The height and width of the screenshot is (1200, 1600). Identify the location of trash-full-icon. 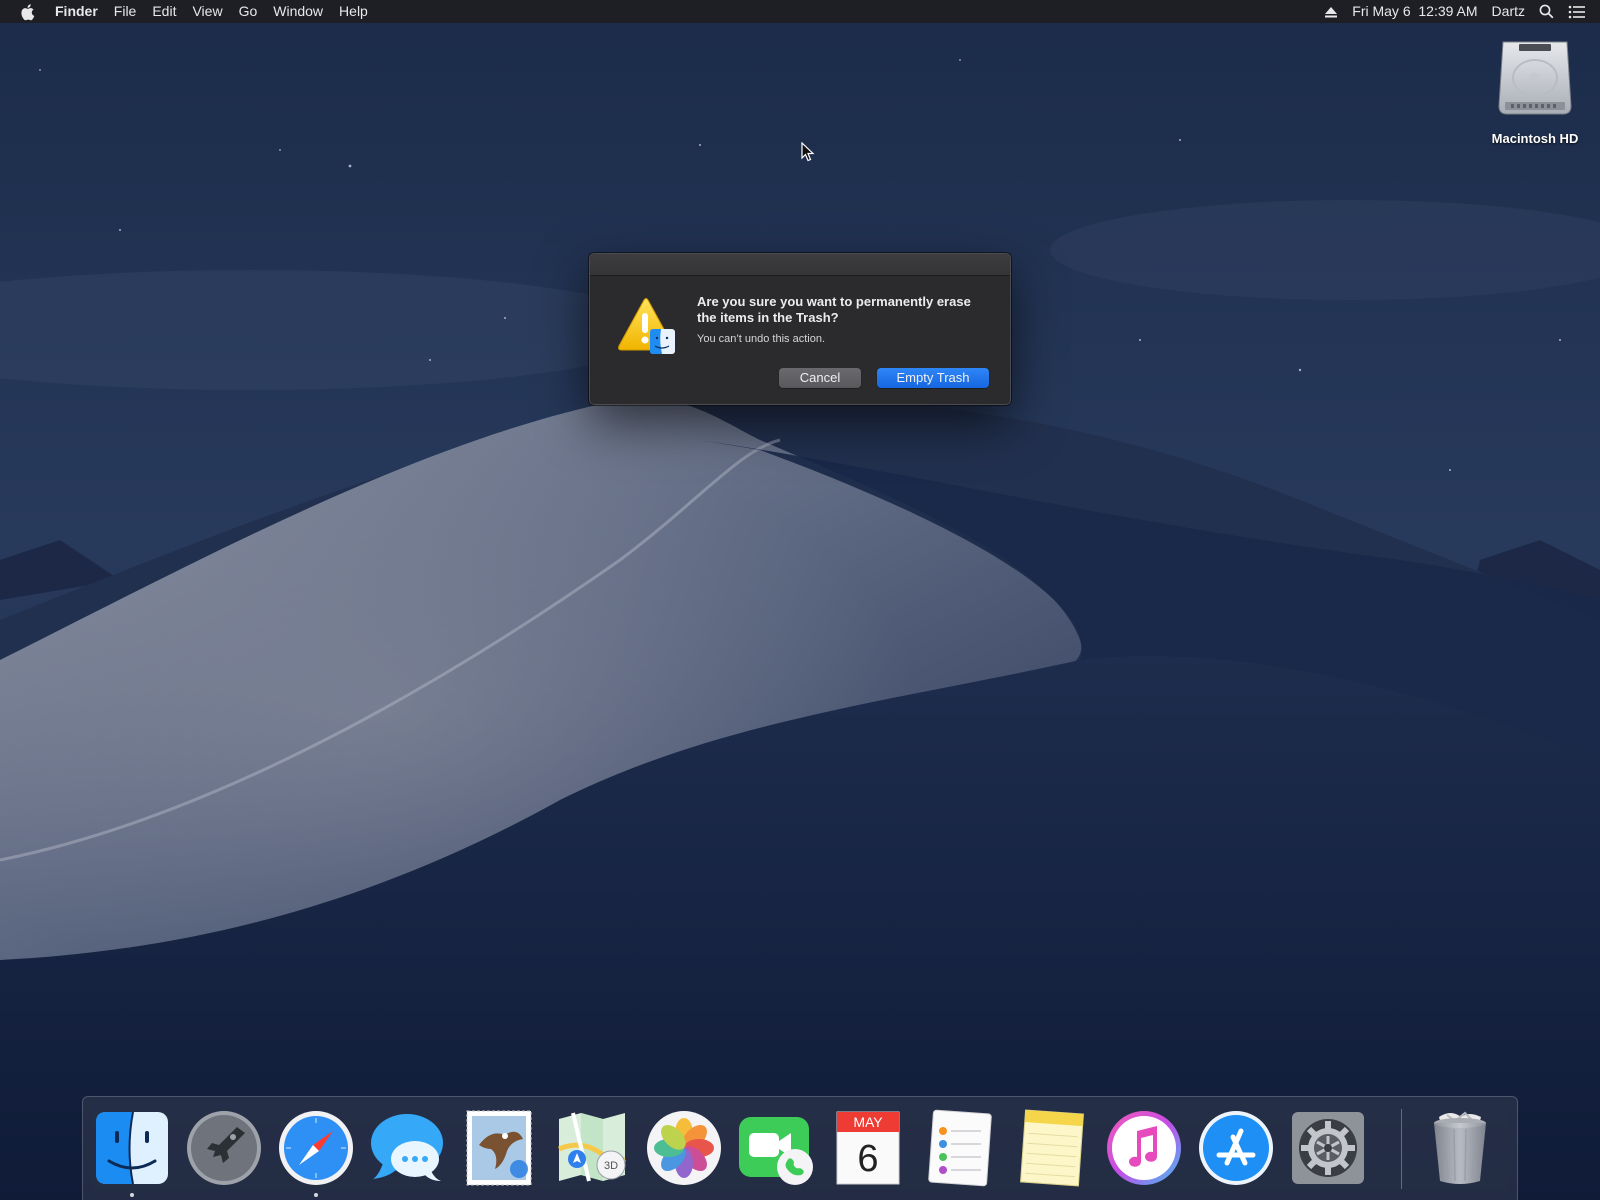
(1460, 1147).